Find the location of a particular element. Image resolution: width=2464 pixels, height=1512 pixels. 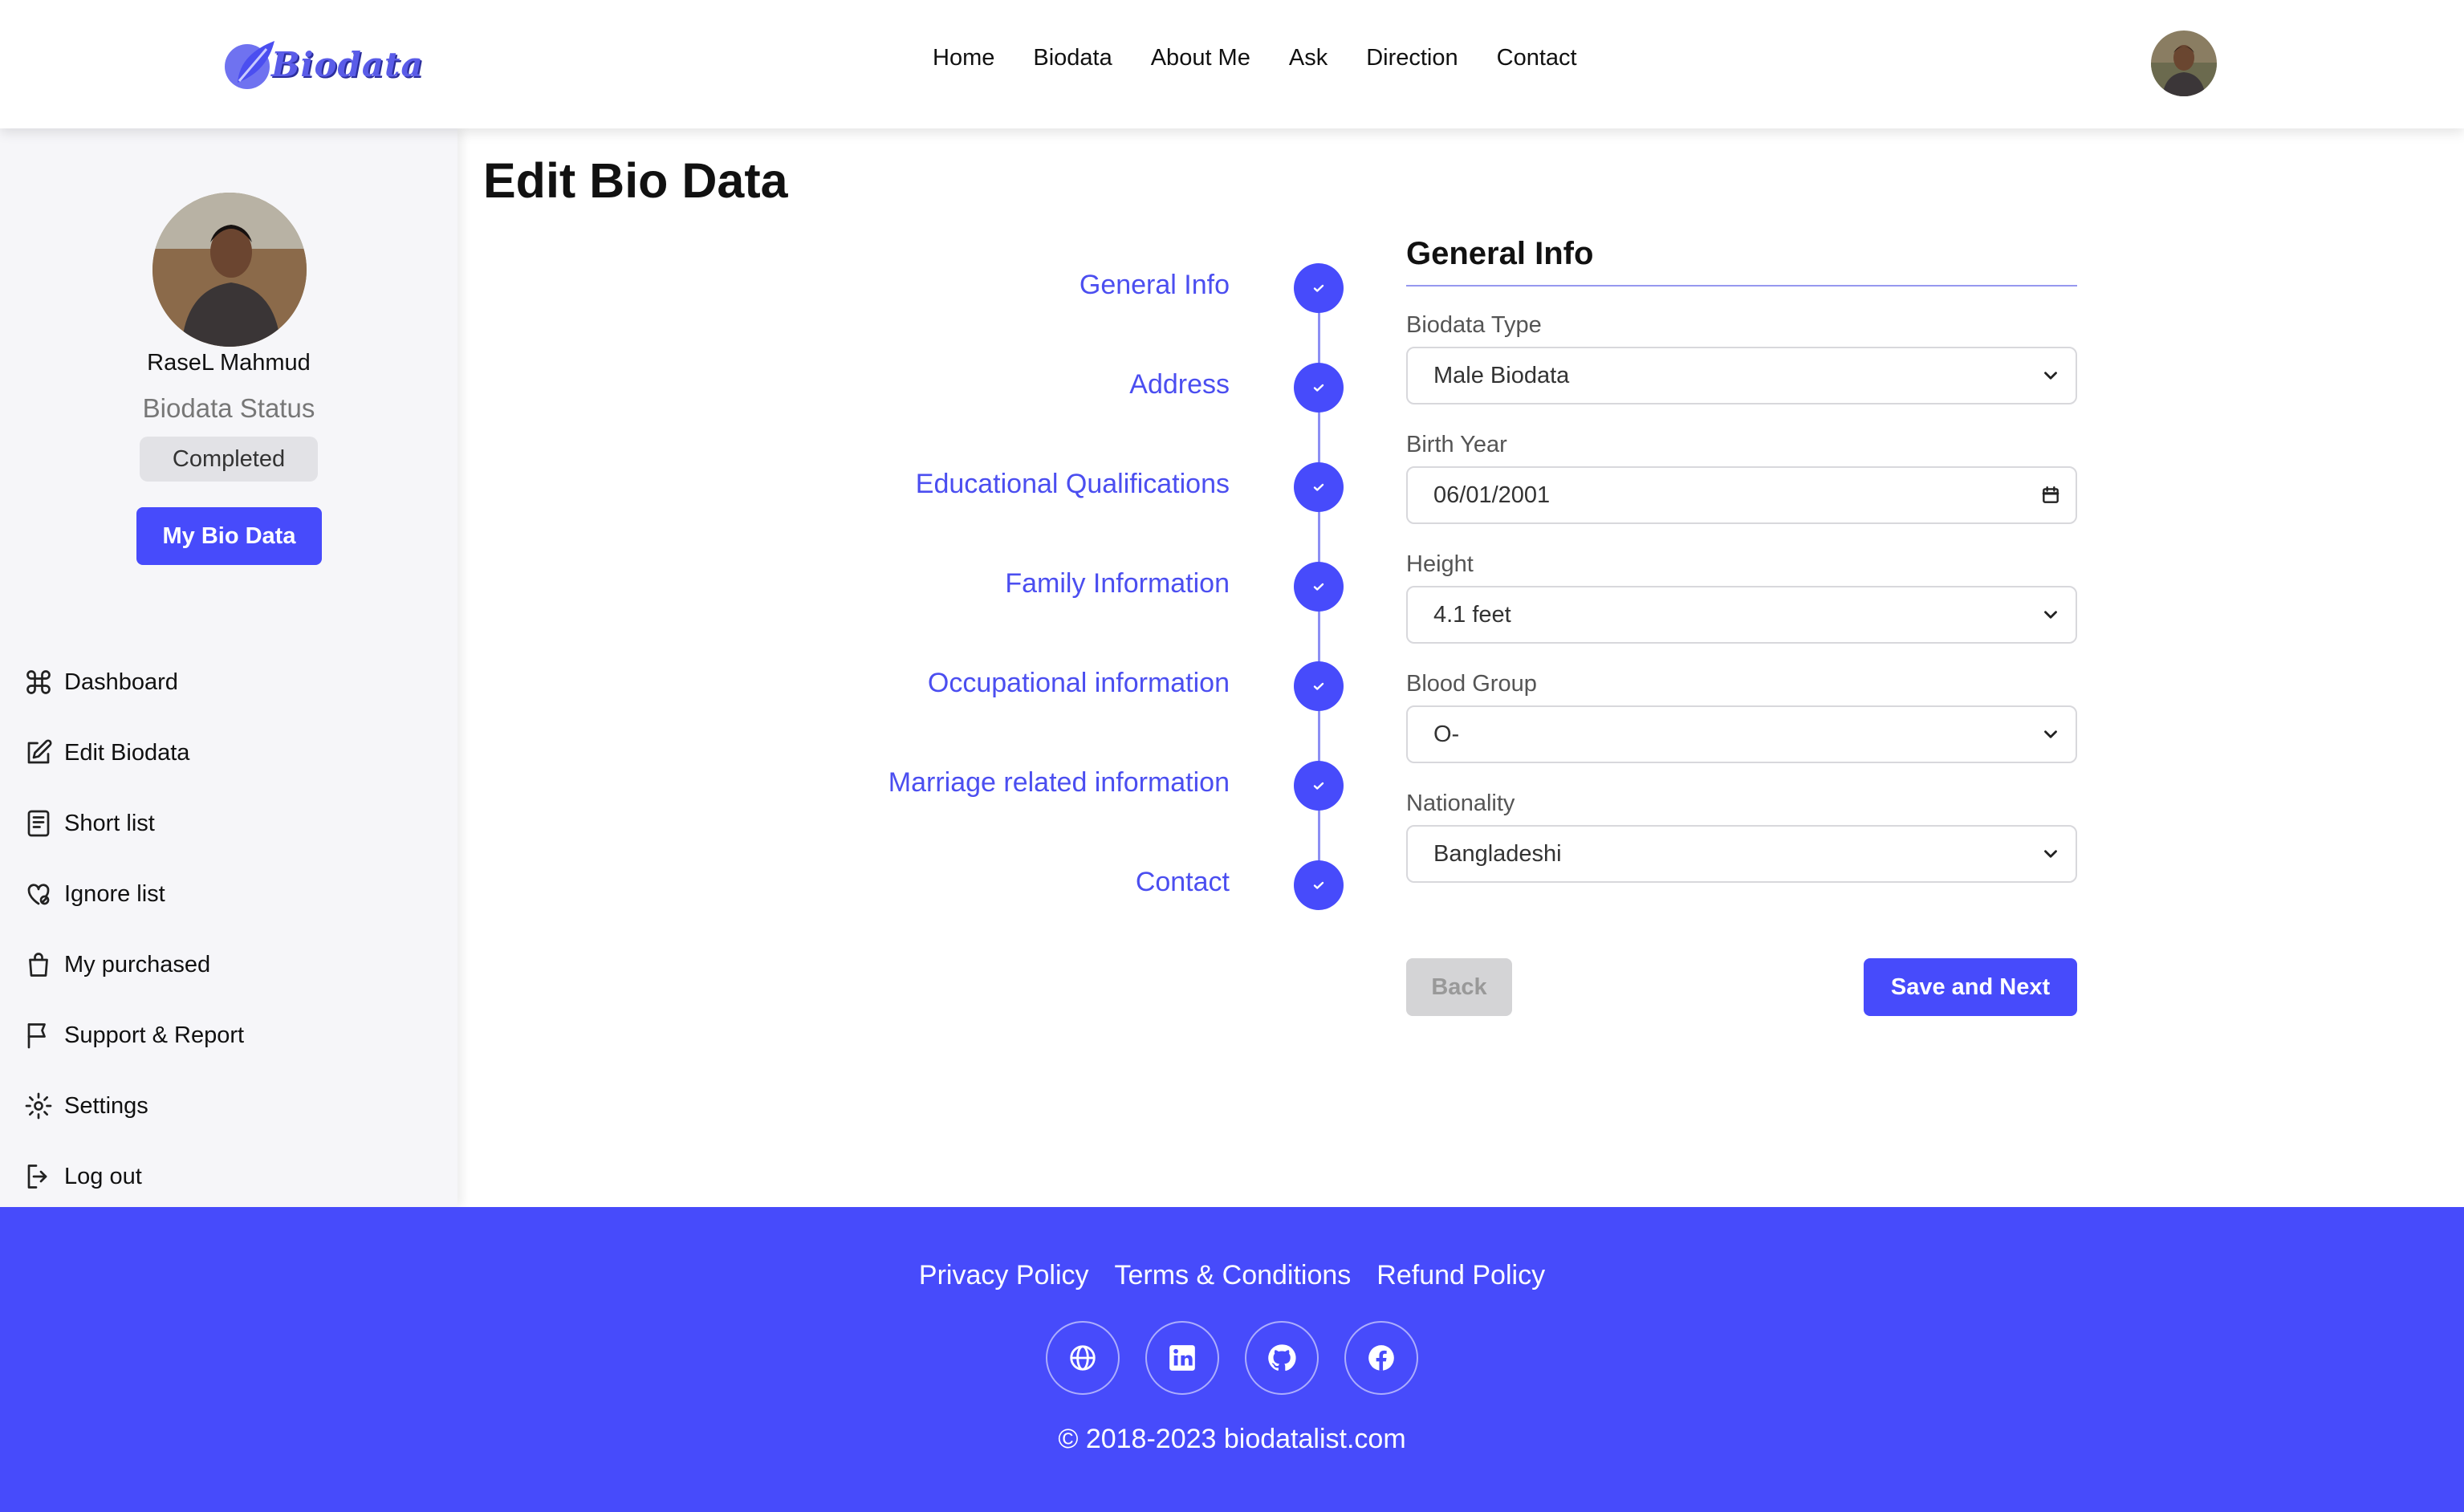

command-icon is located at coordinates (38, 682).